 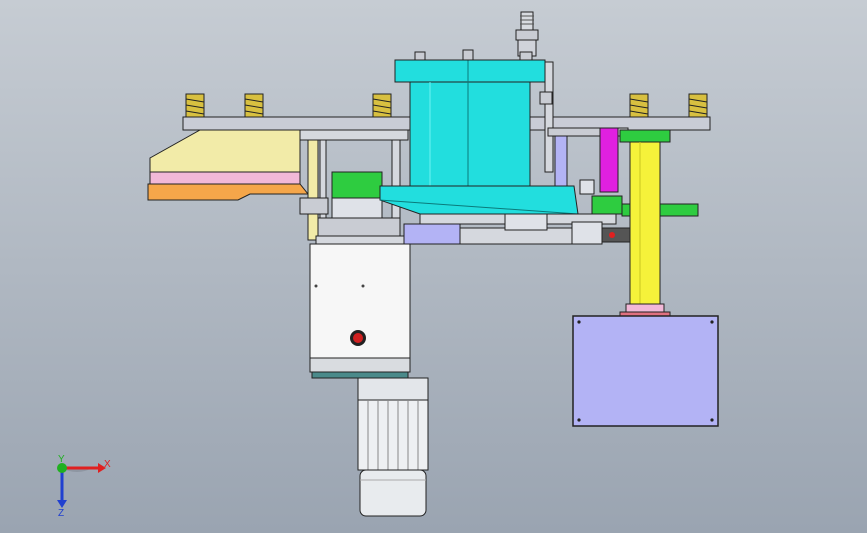 What do you see at coordinates (228, 165) in the screenshot?
I see `hopper` at bounding box center [228, 165].